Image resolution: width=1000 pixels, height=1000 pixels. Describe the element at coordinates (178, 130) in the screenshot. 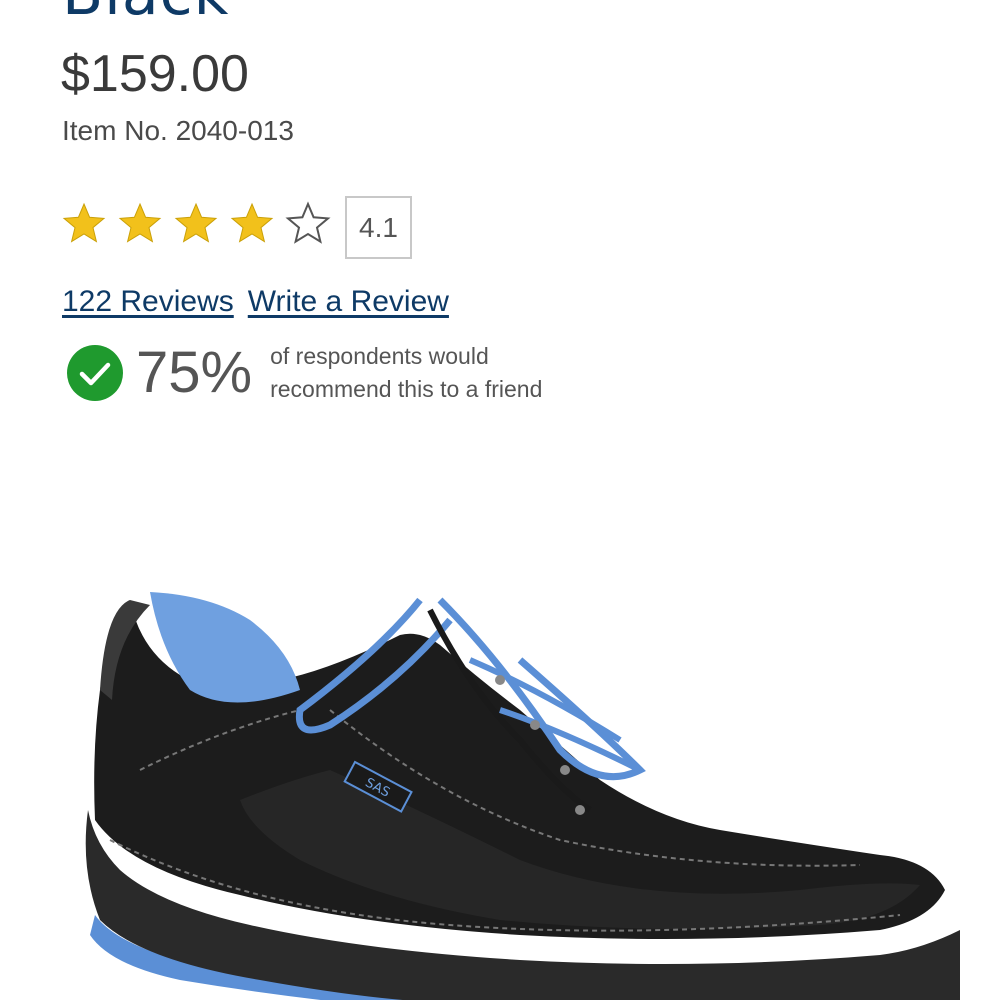

I see `item-number: Item No. 2040-013` at that location.